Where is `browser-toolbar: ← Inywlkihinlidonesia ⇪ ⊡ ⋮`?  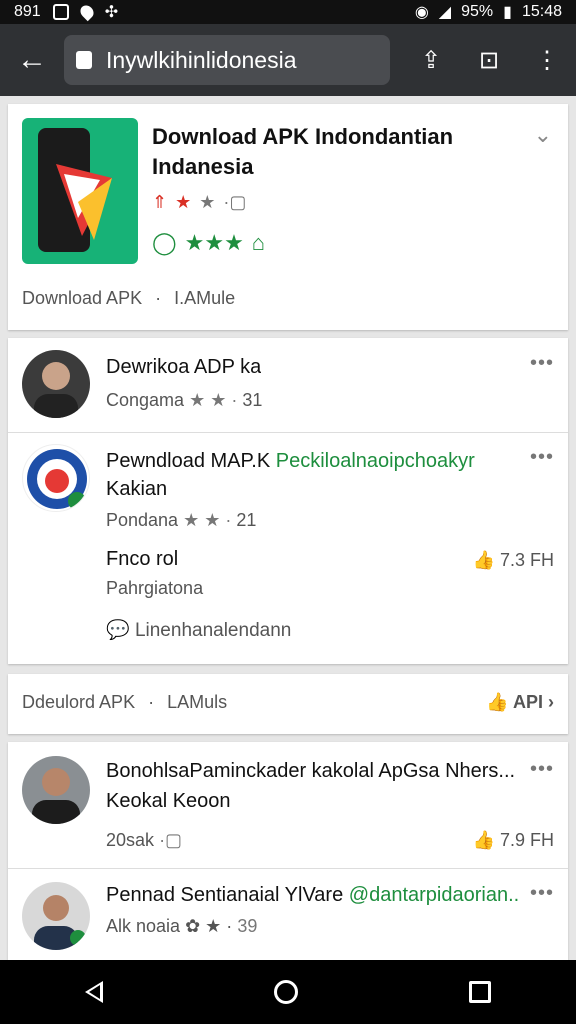
browser-toolbar: ← Inywlkihinlidonesia ⇪ ⊡ ⋮ is located at coordinates (288, 60).